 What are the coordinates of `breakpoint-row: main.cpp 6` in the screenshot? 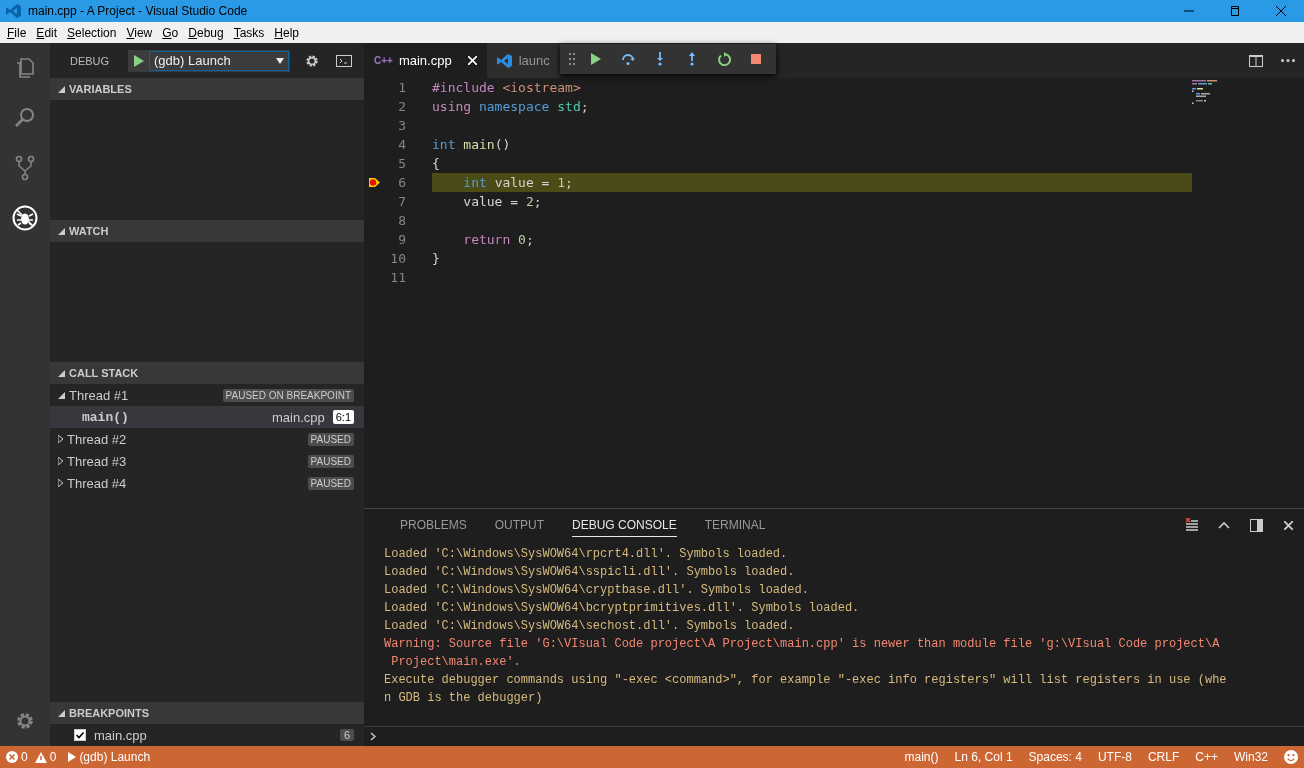 It's located at (207, 735).